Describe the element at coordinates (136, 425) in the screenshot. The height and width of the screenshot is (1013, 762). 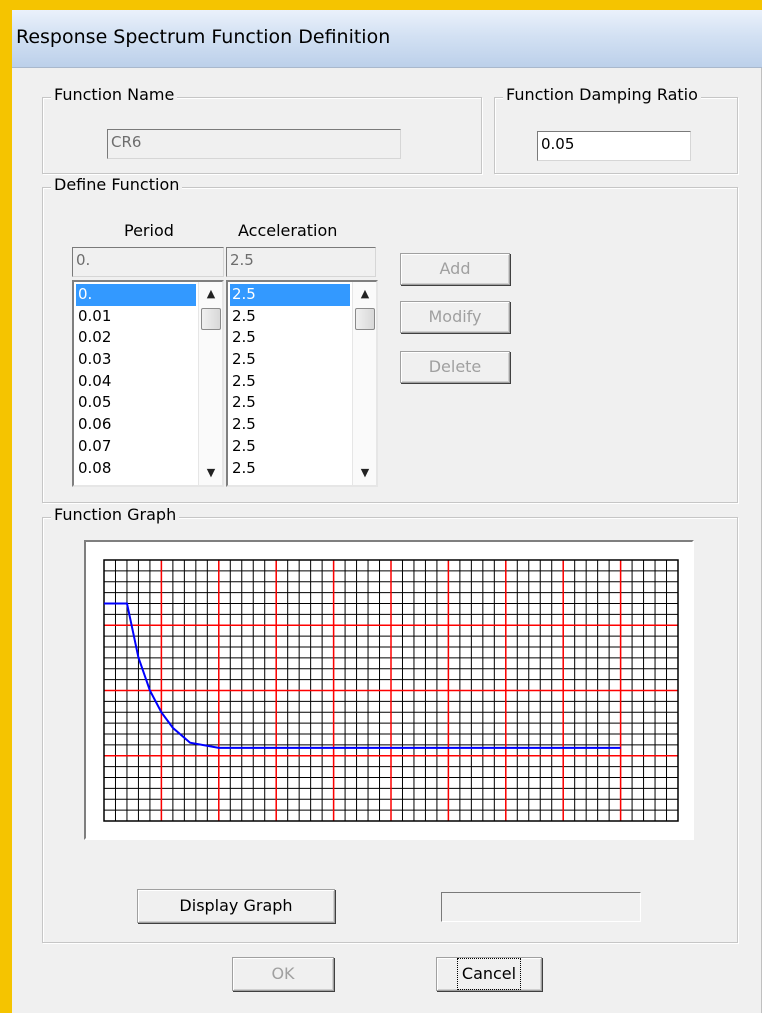
I see `period-list-item: 0.06` at that location.